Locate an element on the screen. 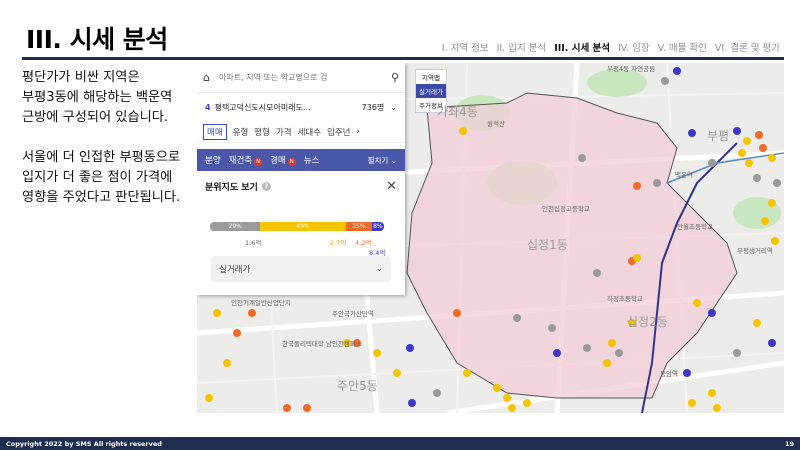 The image size is (800, 450). layer-real-price: 실거래가 is located at coordinates (431, 91).